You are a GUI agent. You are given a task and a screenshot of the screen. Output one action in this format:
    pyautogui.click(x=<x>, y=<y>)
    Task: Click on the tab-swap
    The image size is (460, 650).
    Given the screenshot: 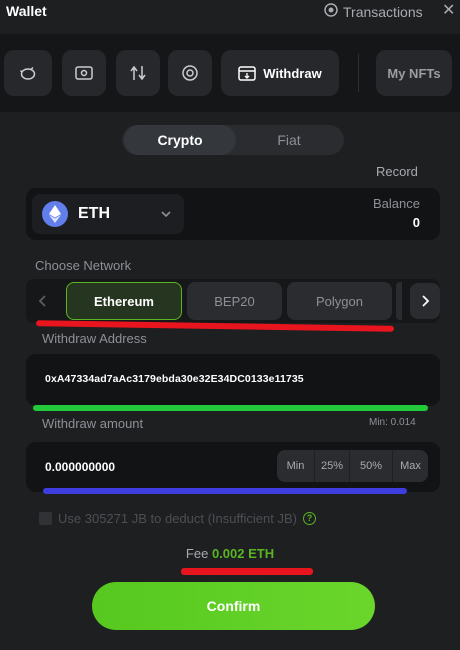 What is the action you would take?
    pyautogui.click(x=138, y=73)
    